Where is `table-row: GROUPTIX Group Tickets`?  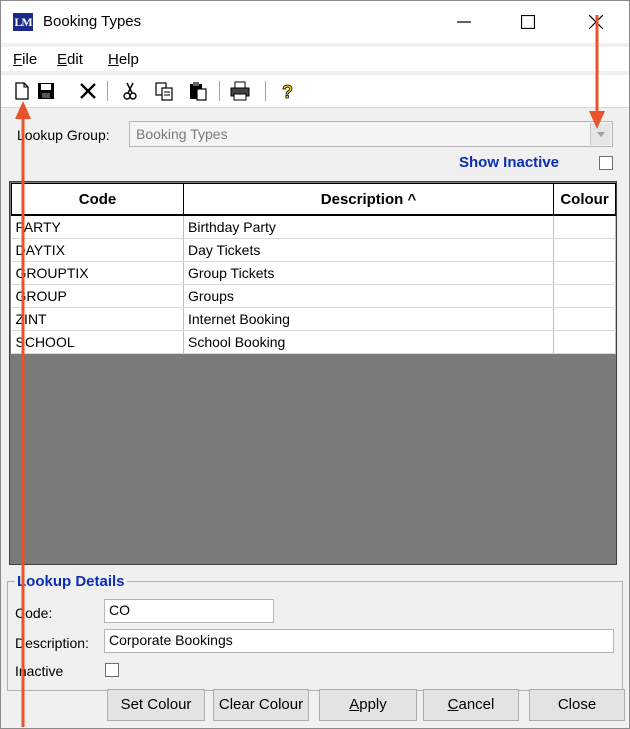 table-row: GROUPTIX Group Tickets is located at coordinates (313, 273).